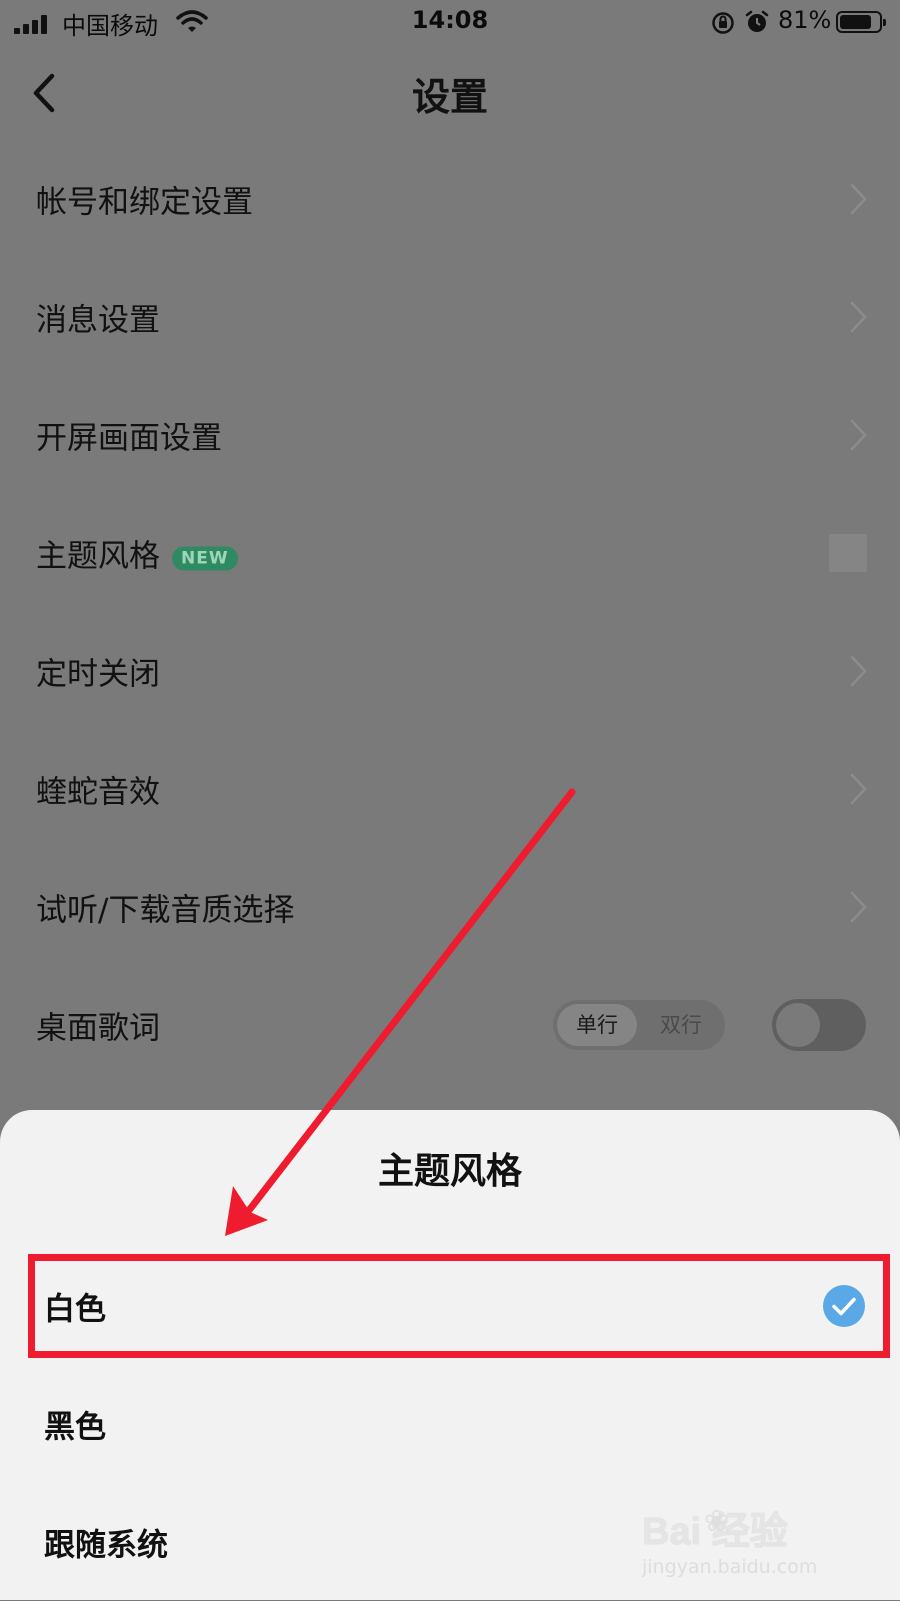  I want to click on segment-single-line: 单行, so click(597, 1025).